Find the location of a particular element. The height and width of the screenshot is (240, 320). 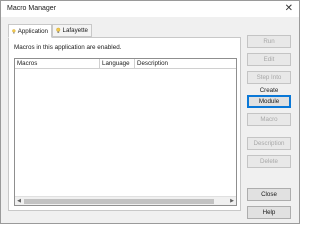

window-title: Macro Manager is located at coordinates (32, 8).